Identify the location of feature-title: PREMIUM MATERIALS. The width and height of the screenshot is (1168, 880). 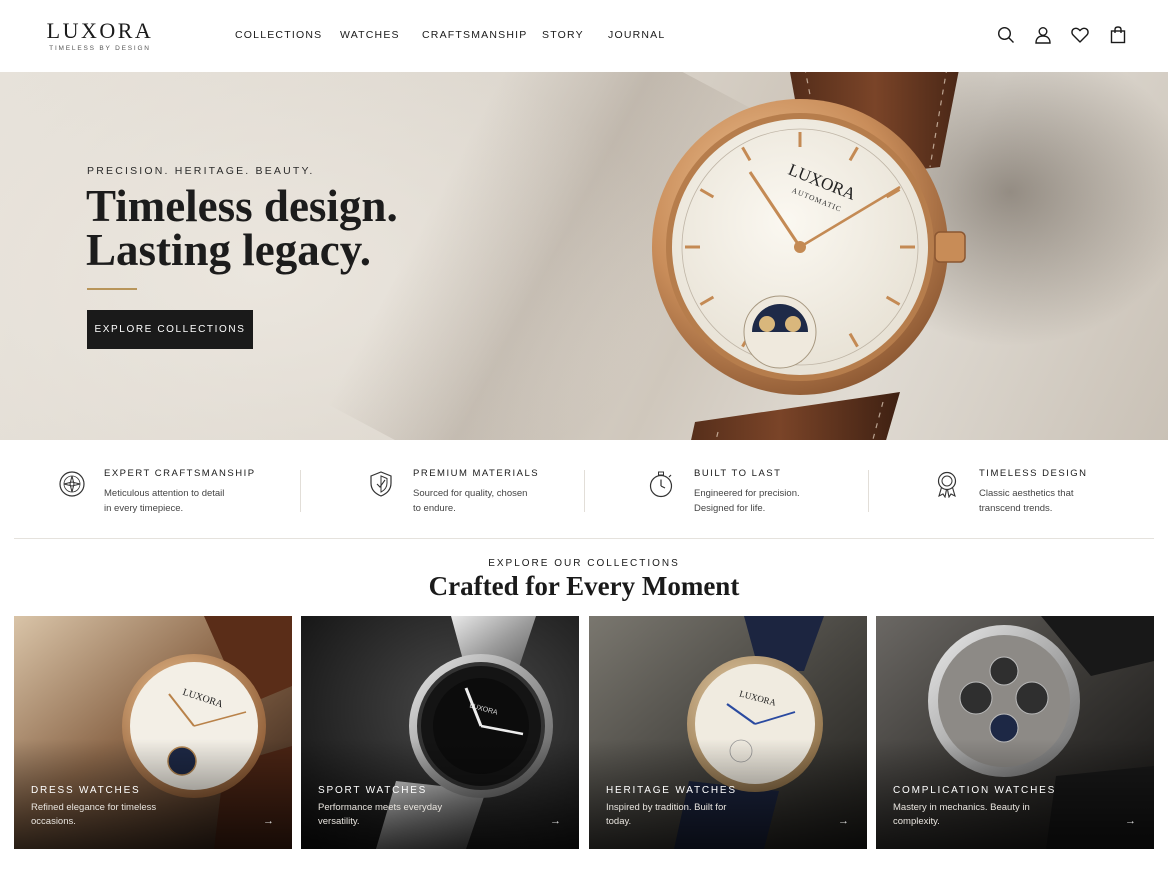
(476, 473).